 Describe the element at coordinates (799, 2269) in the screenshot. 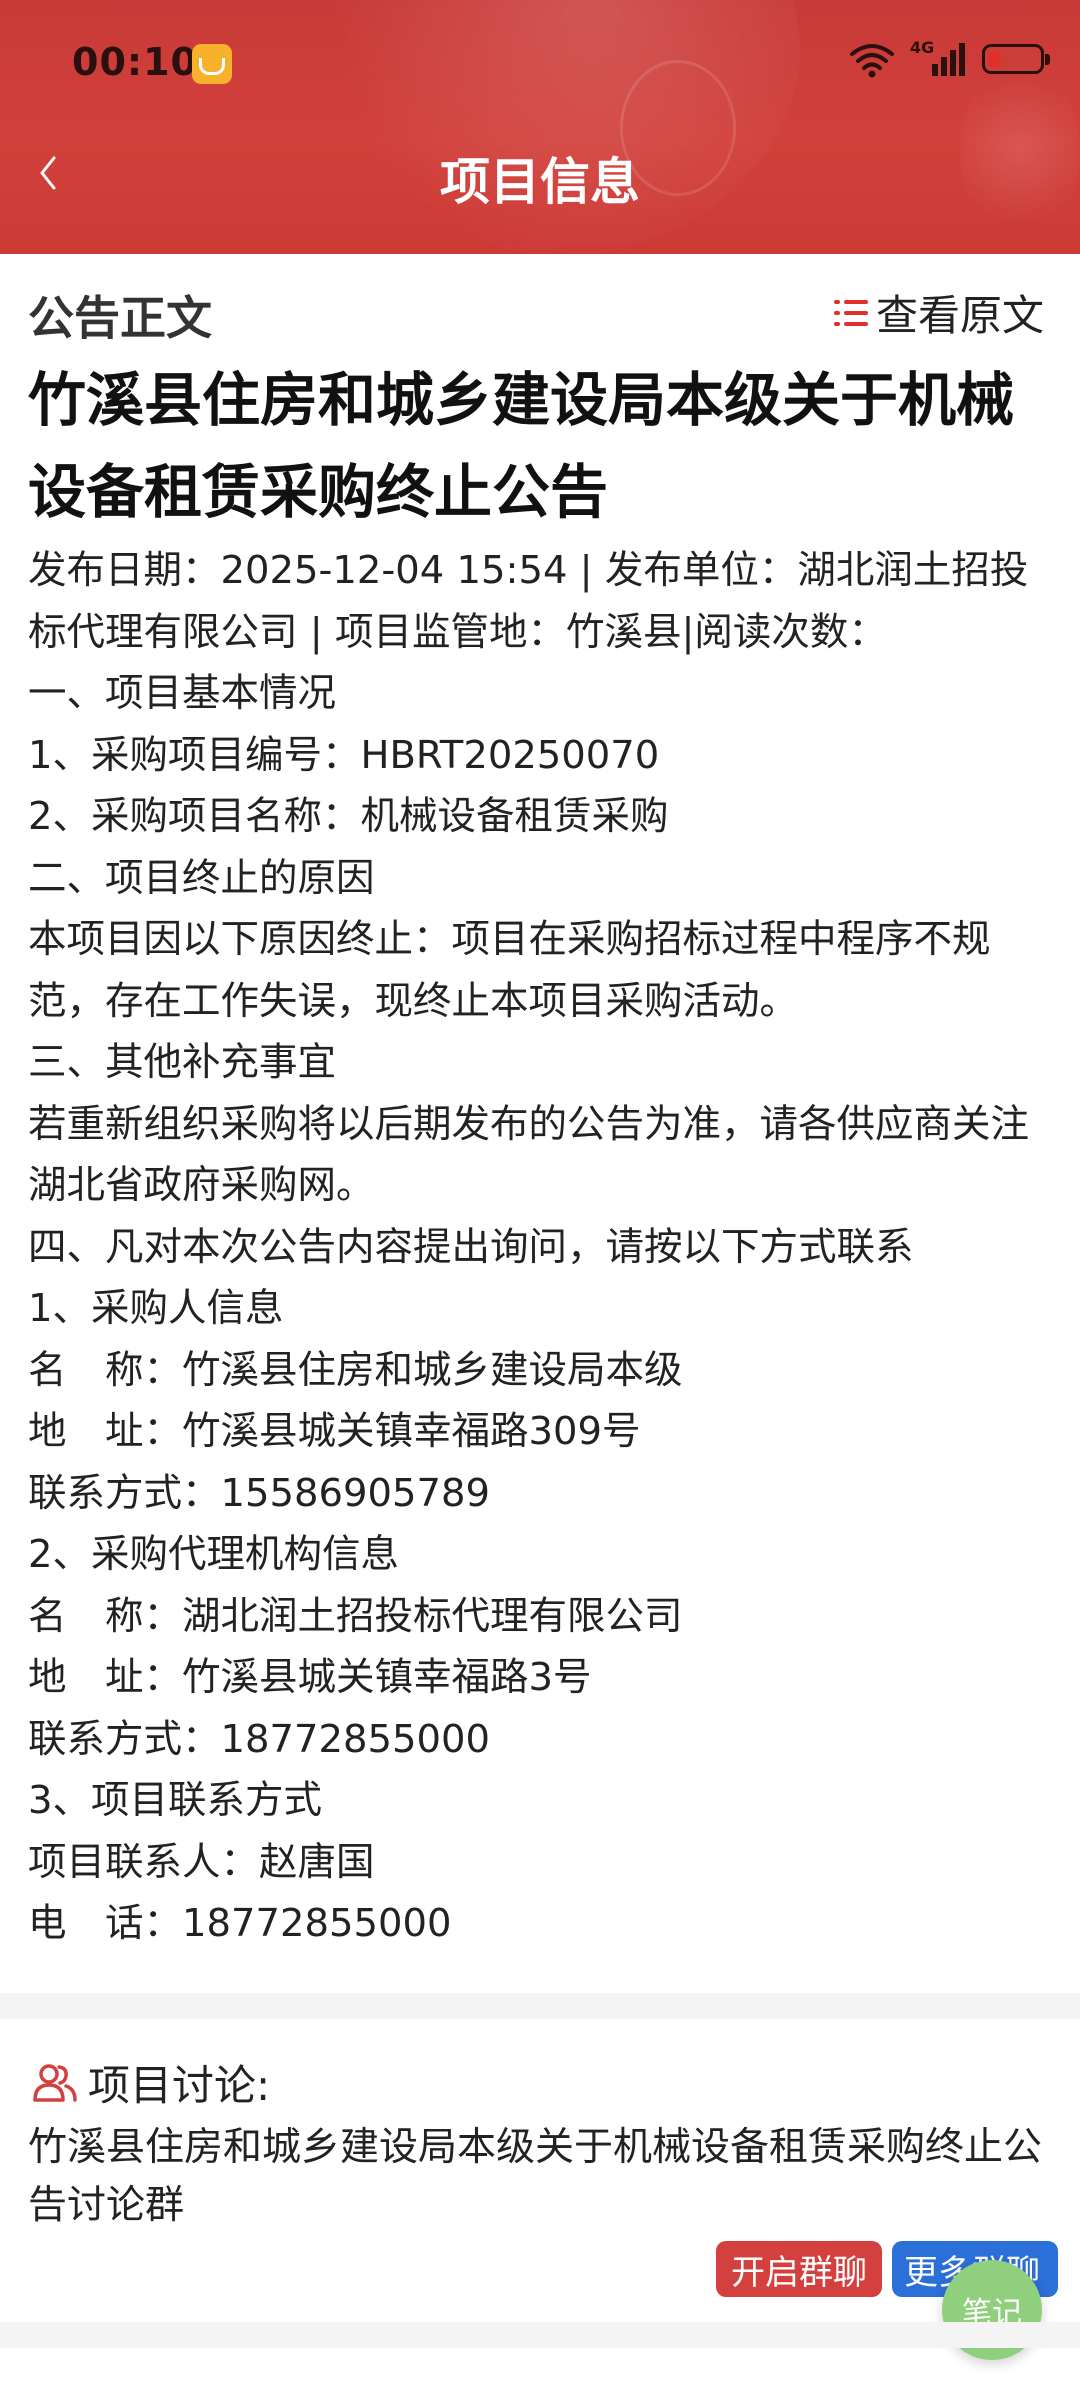

I see `open-group-chat-button: 开启群聊` at that location.